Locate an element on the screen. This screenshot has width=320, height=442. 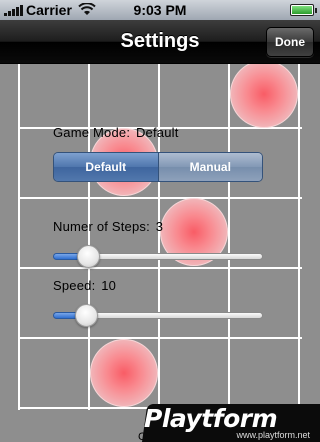
battery-icon is located at coordinates (303, 10).